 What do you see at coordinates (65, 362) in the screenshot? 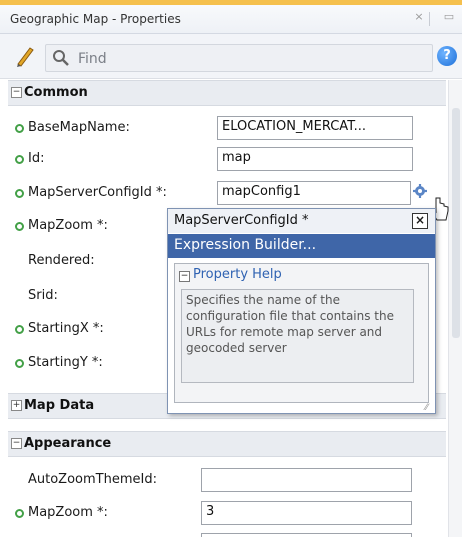
I see `property-label: StartingY *:` at bounding box center [65, 362].